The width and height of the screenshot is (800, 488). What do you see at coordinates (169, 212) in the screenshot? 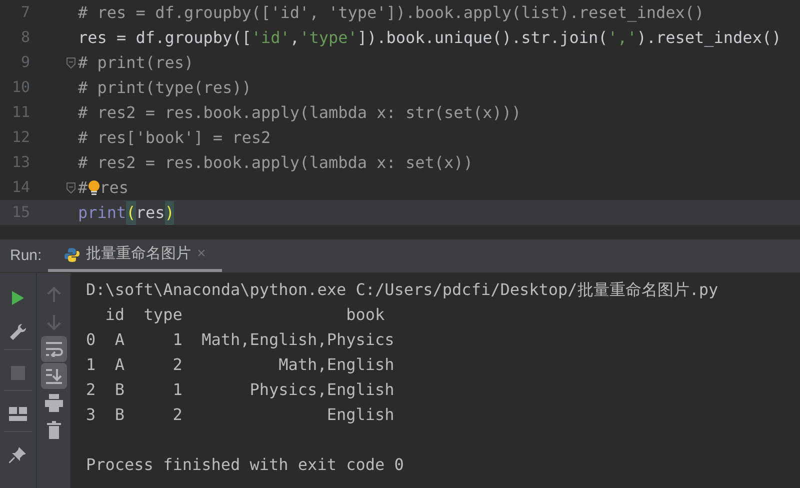
I see `code-text: )` at bounding box center [169, 212].